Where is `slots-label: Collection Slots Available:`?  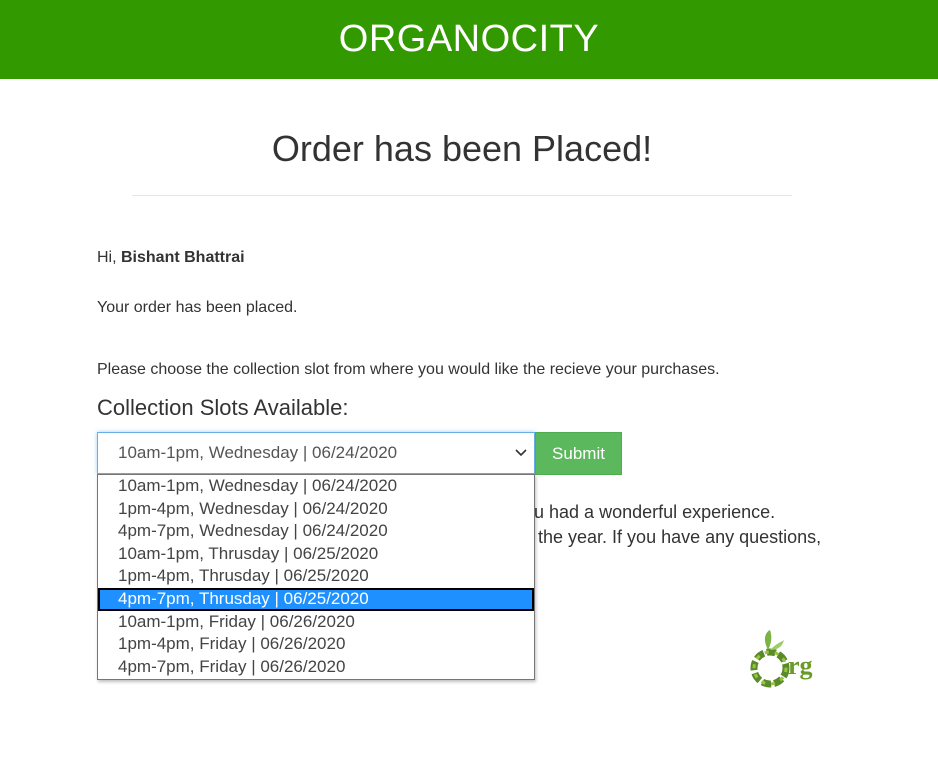 slots-label: Collection Slots Available: is located at coordinates (223, 407).